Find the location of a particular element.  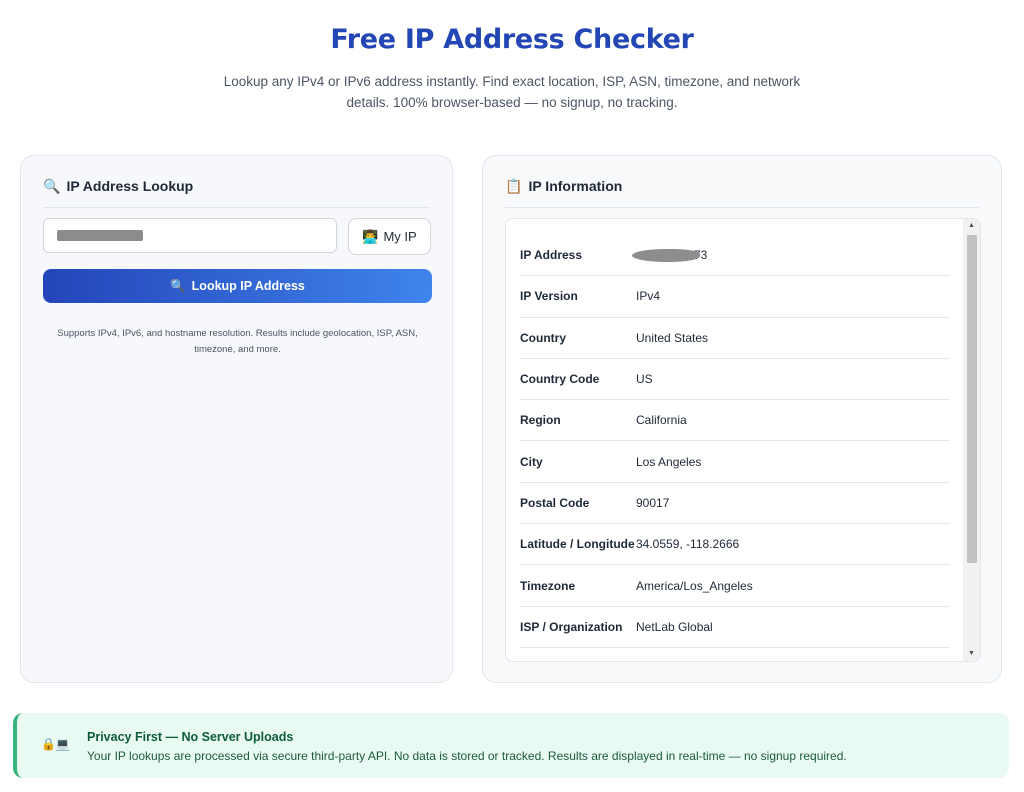

clipboard-icon: 📋 is located at coordinates (514, 186).